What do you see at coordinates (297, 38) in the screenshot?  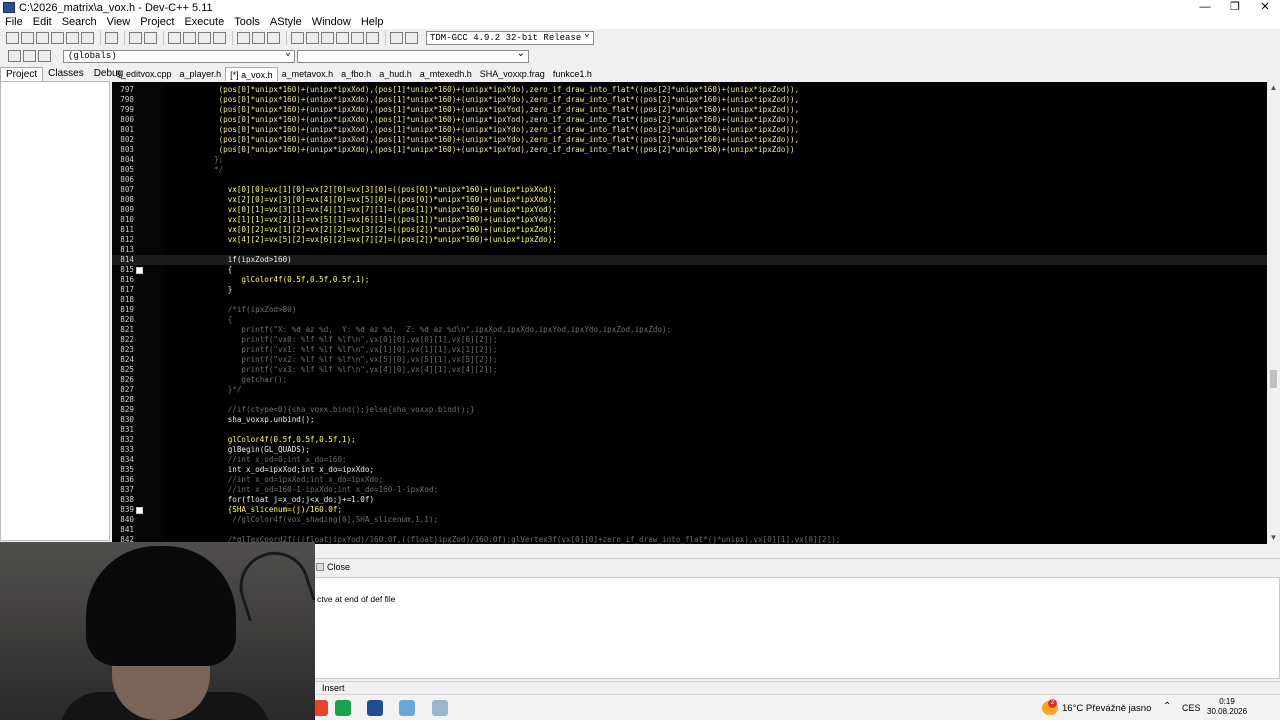 I see `new-project-icon` at bounding box center [297, 38].